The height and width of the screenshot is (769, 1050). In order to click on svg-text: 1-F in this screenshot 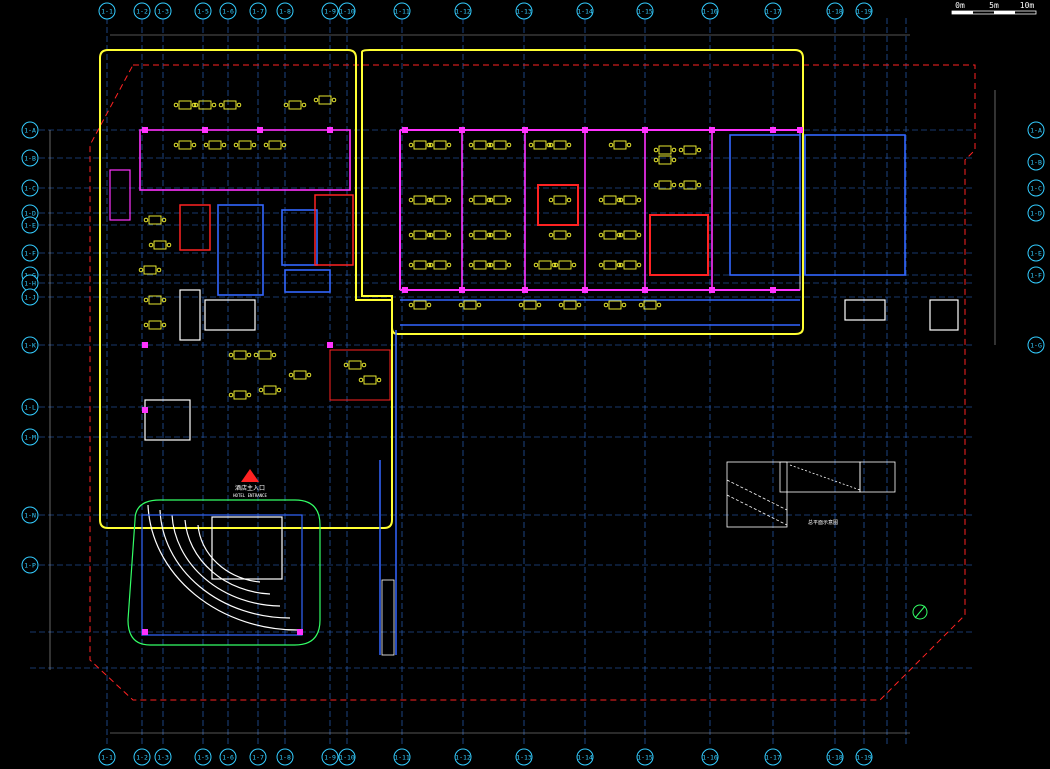, I will do `click(30, 254)`.